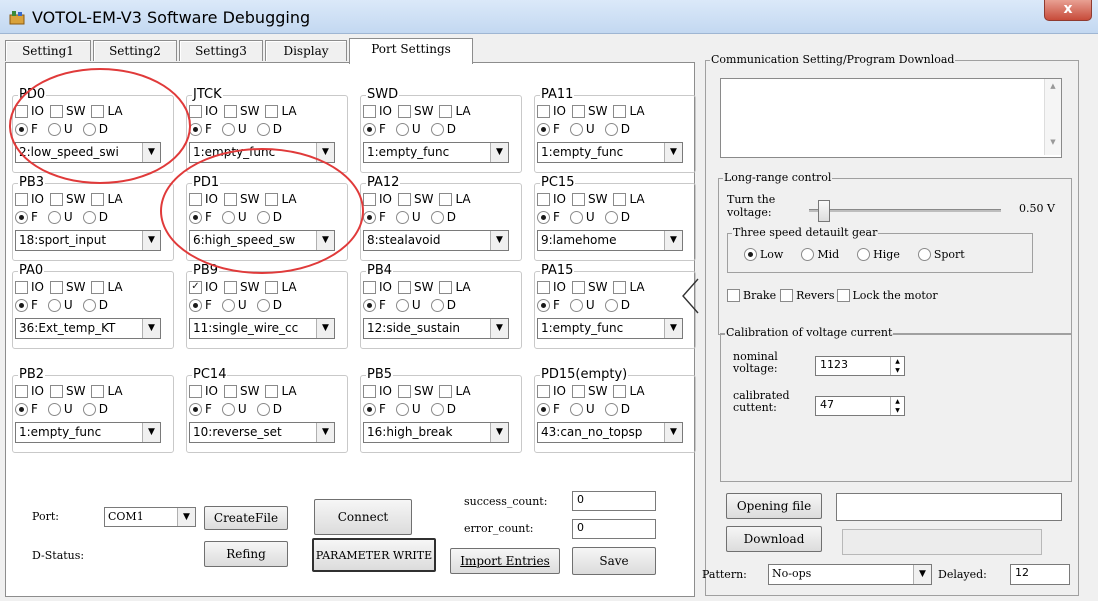  Describe the element at coordinates (860, 406) in the screenshot. I see `calibrated-current-input: 47 ▲ ▼` at that location.